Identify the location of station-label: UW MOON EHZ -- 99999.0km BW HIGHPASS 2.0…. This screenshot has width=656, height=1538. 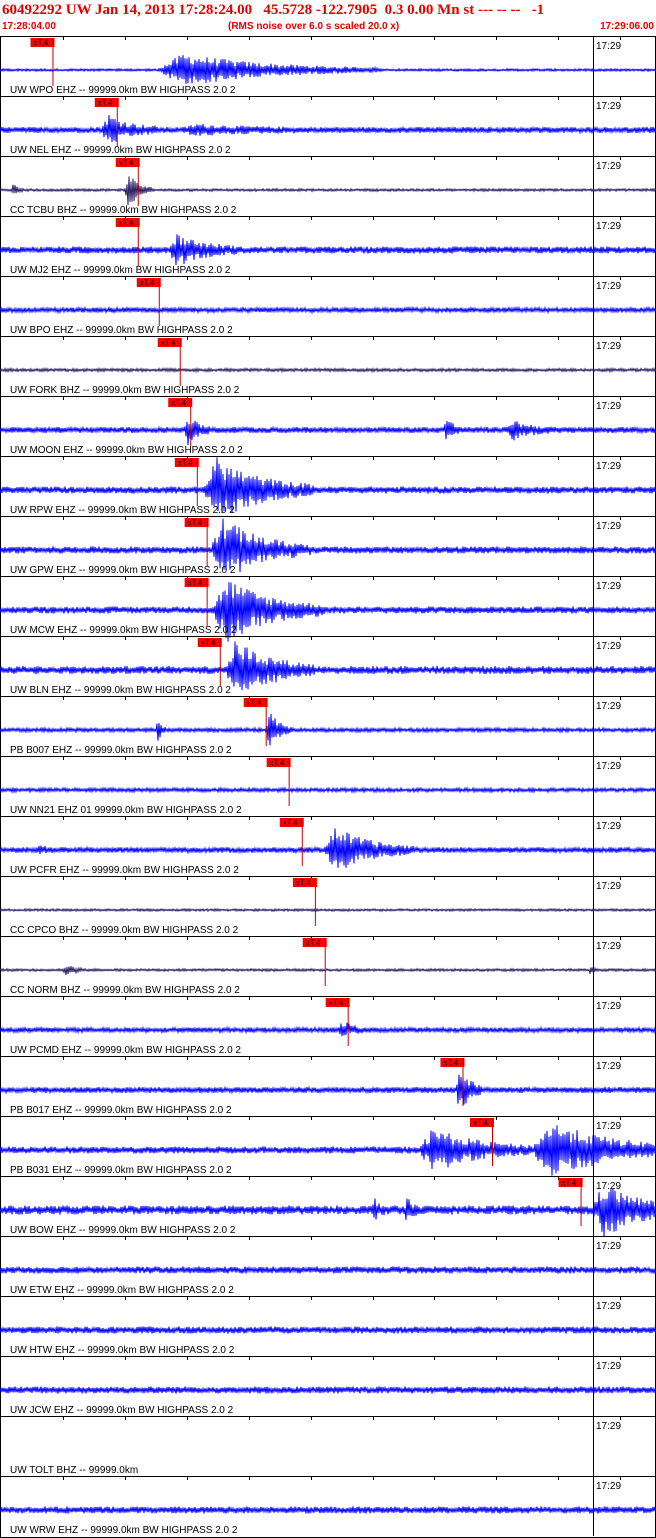
(126, 450).